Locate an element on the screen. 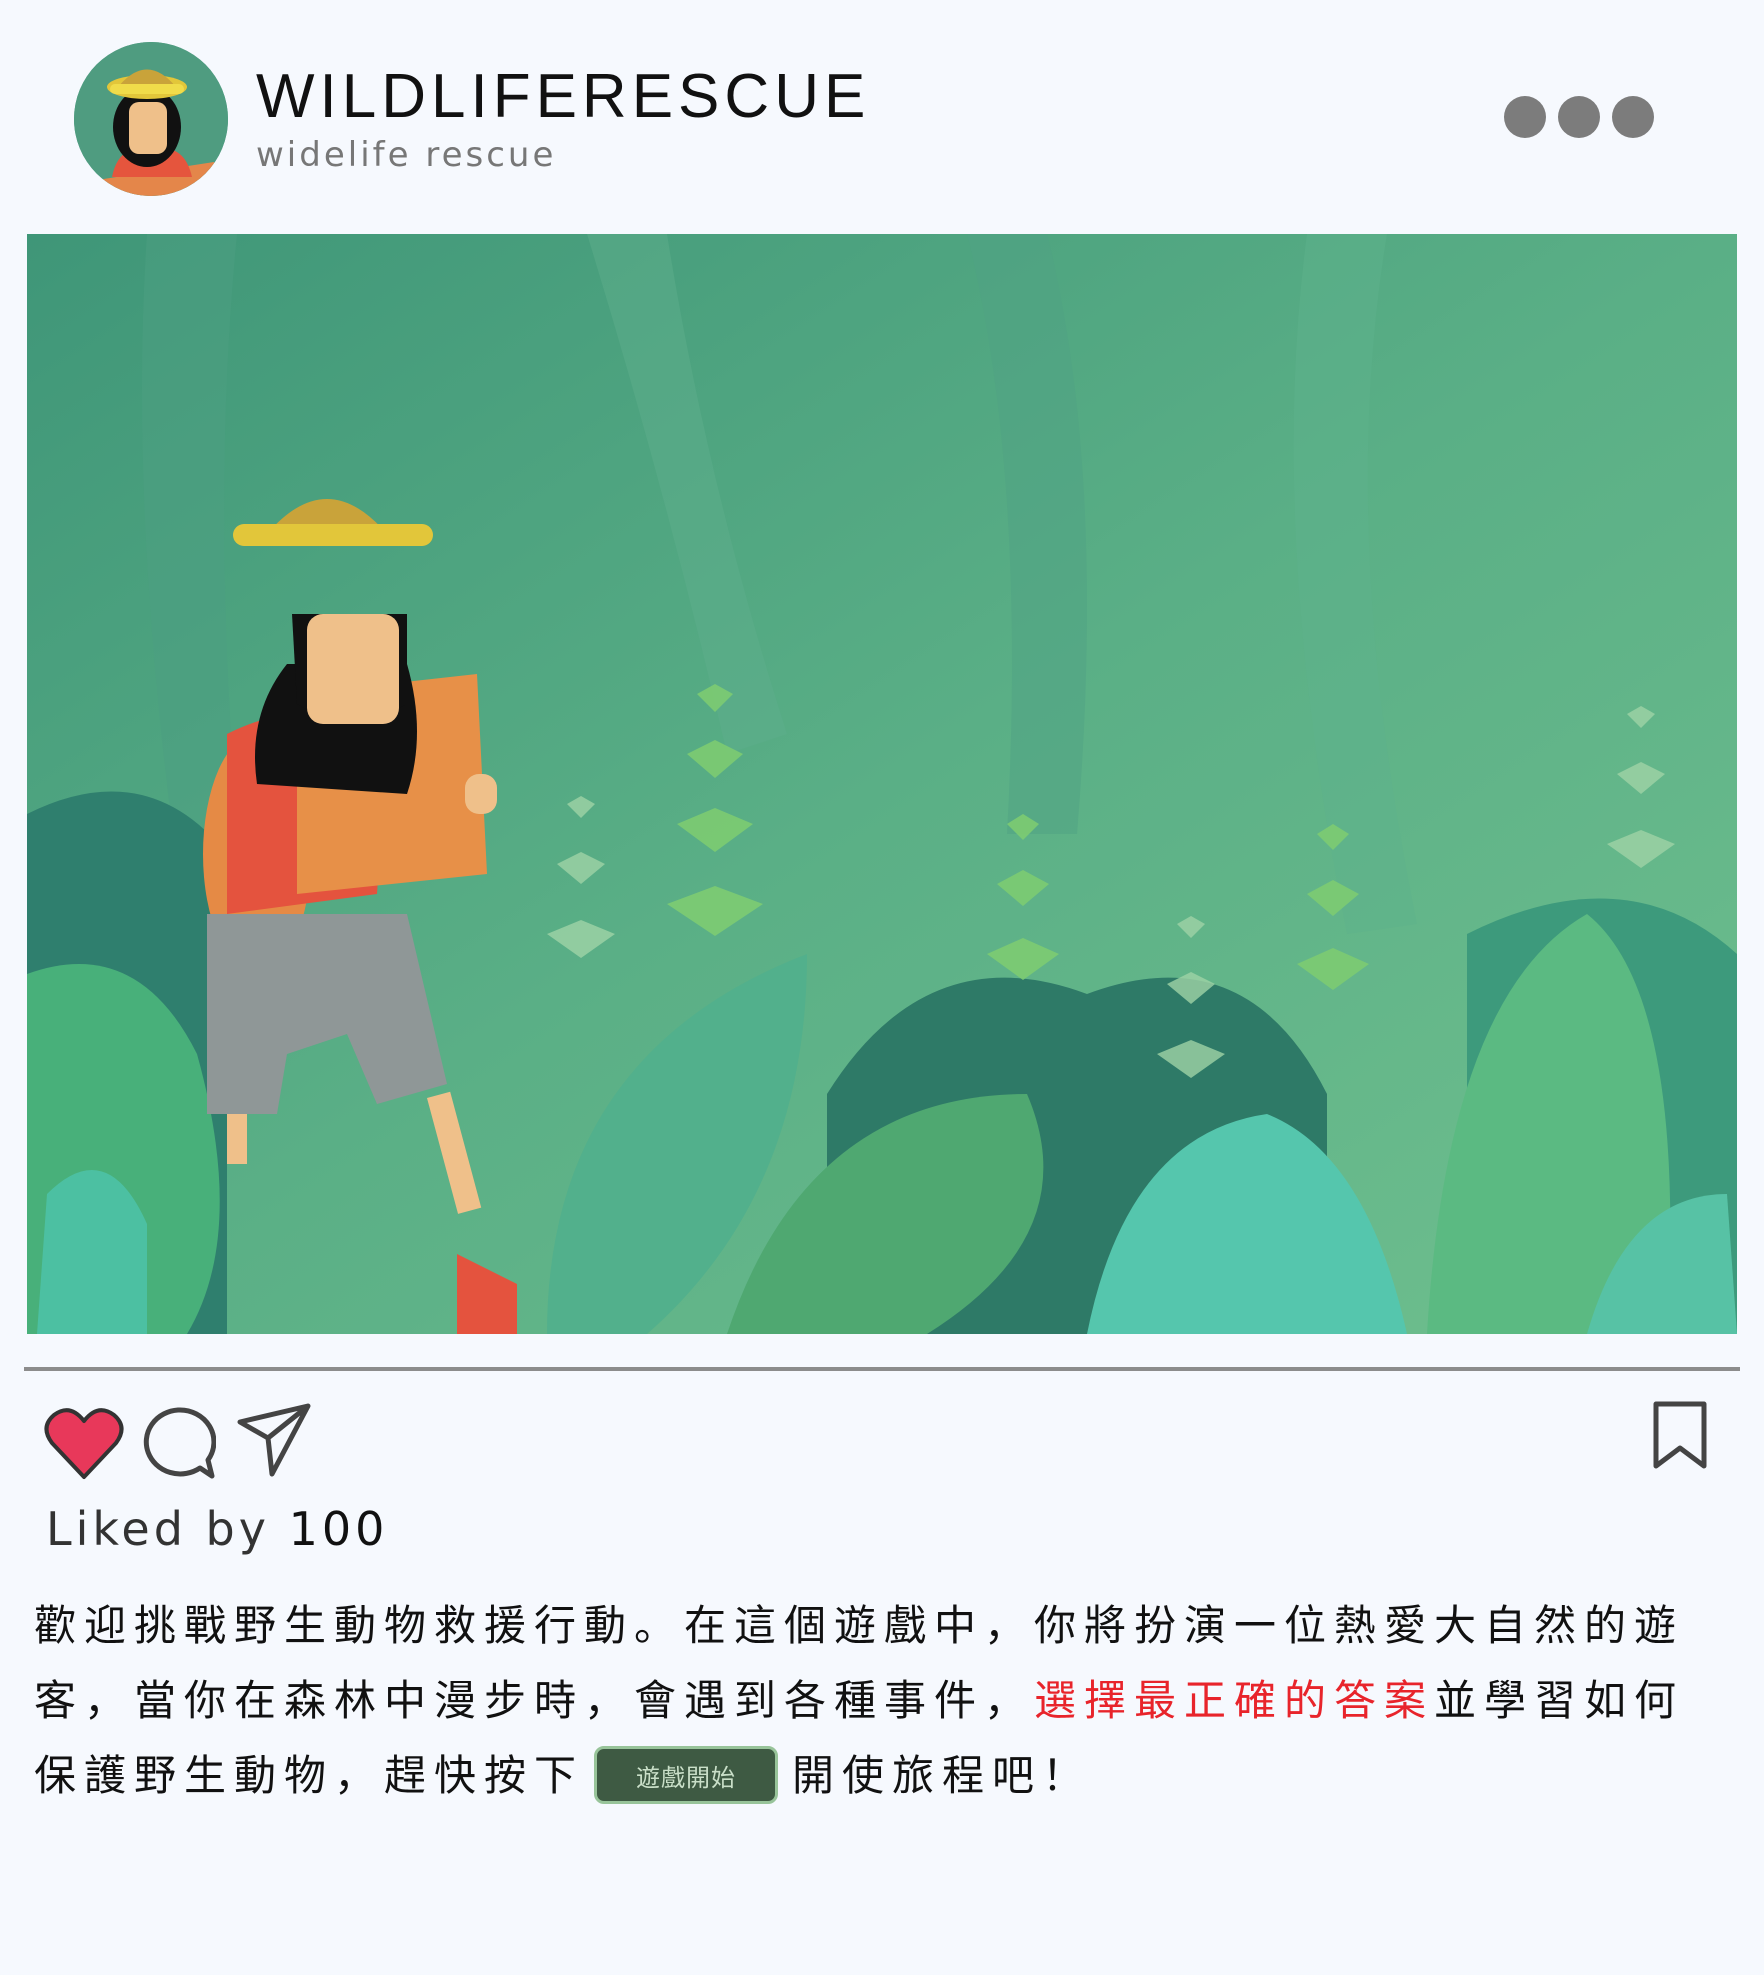  account-subtitle: widelife rescue is located at coordinates (406, 155).